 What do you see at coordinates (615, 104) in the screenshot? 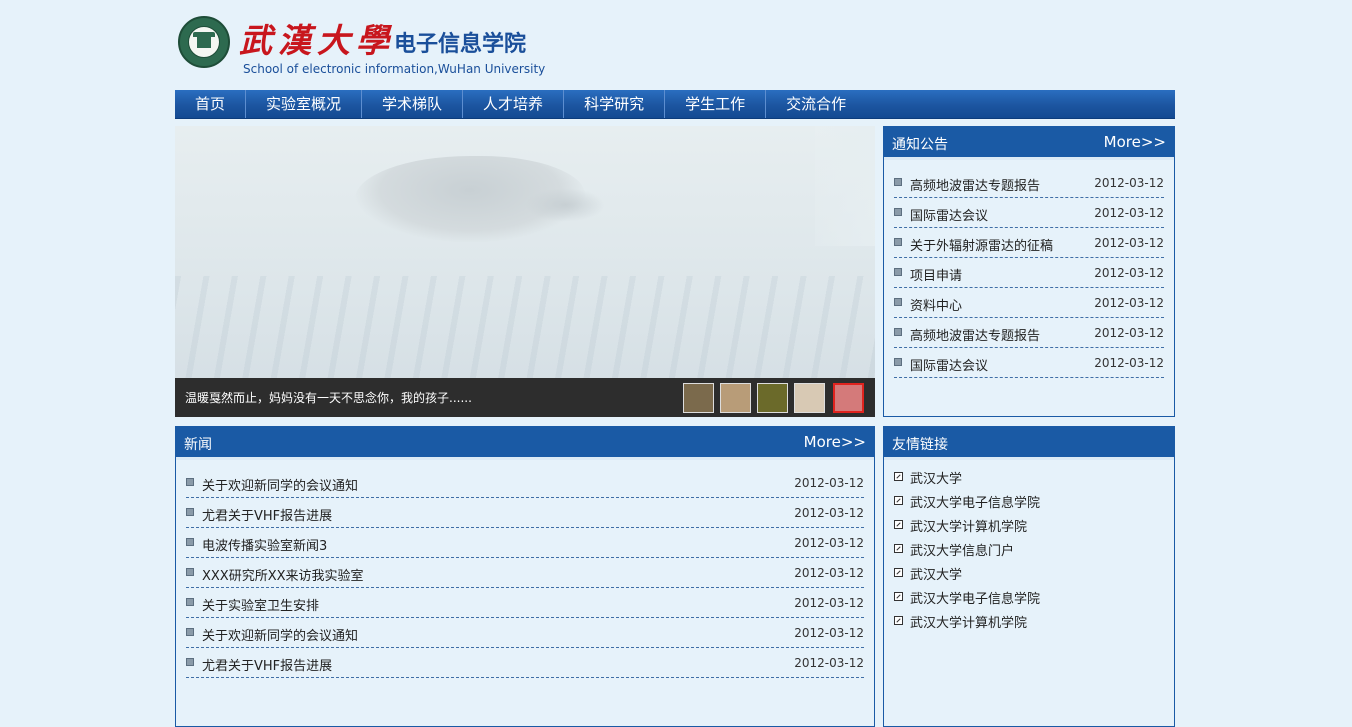
I see `nav-item-research: 科学研究` at bounding box center [615, 104].